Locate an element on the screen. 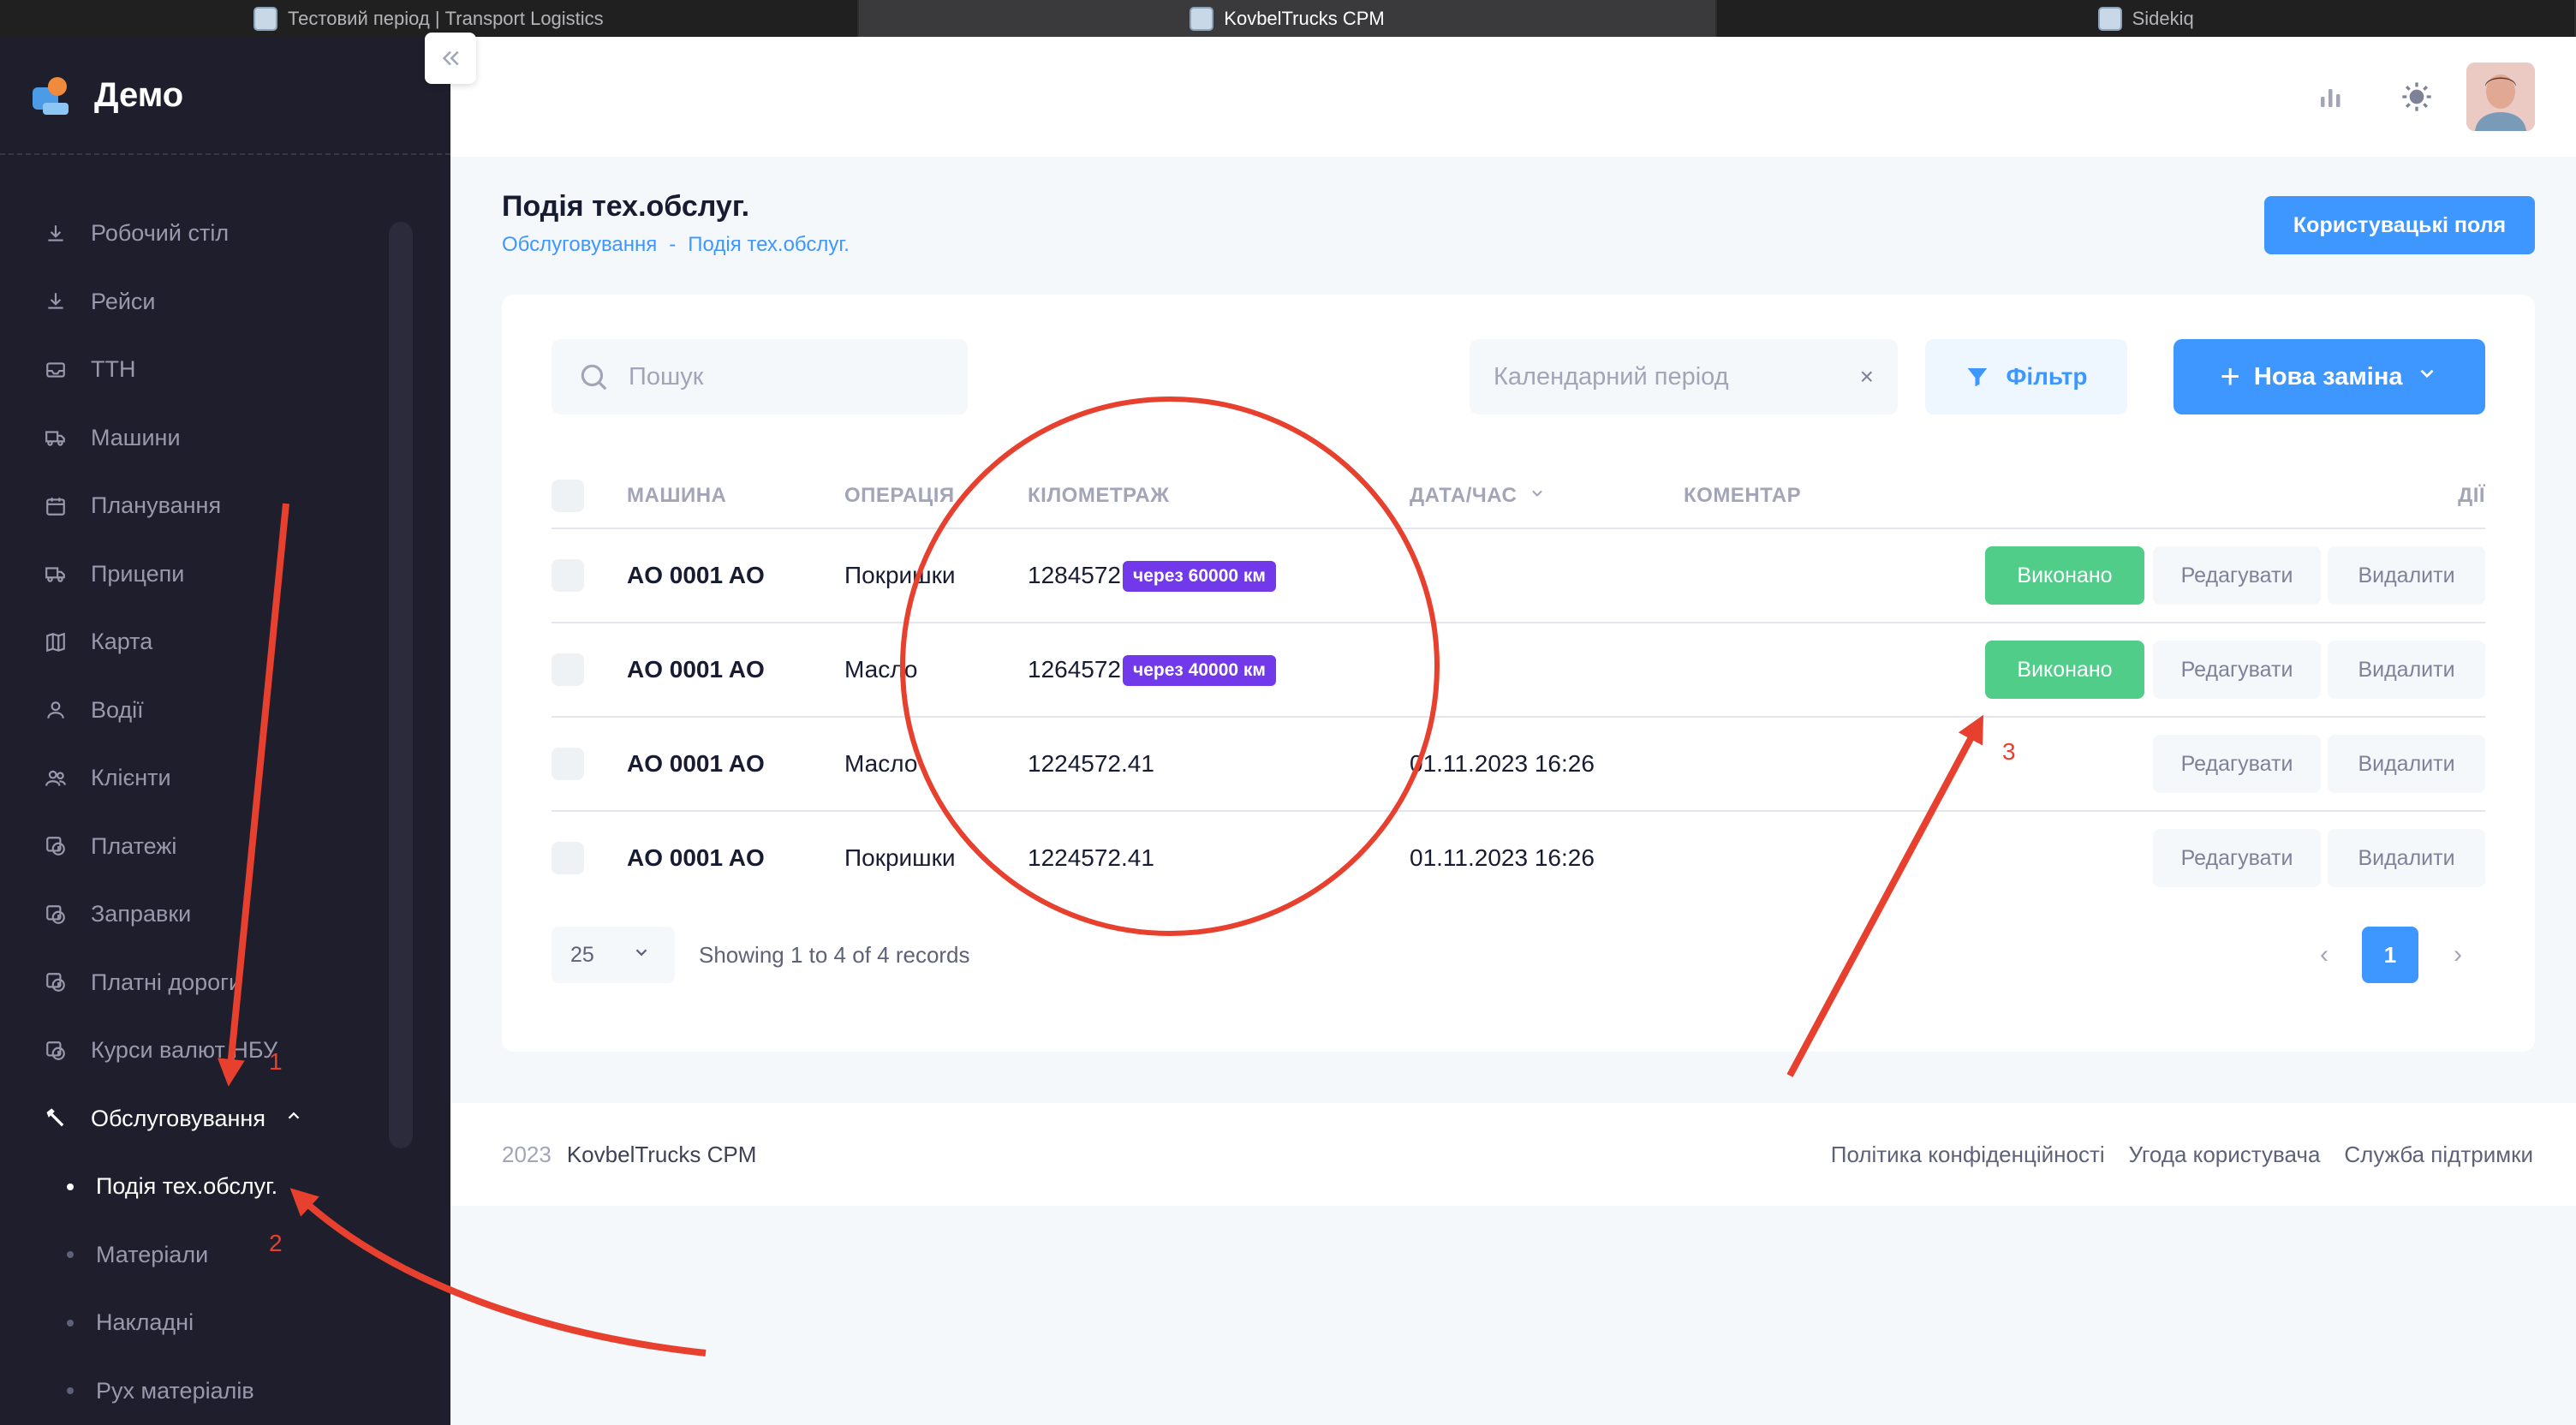 This screenshot has width=2576, height=1425. pagination-next-button: › is located at coordinates (2458, 955).